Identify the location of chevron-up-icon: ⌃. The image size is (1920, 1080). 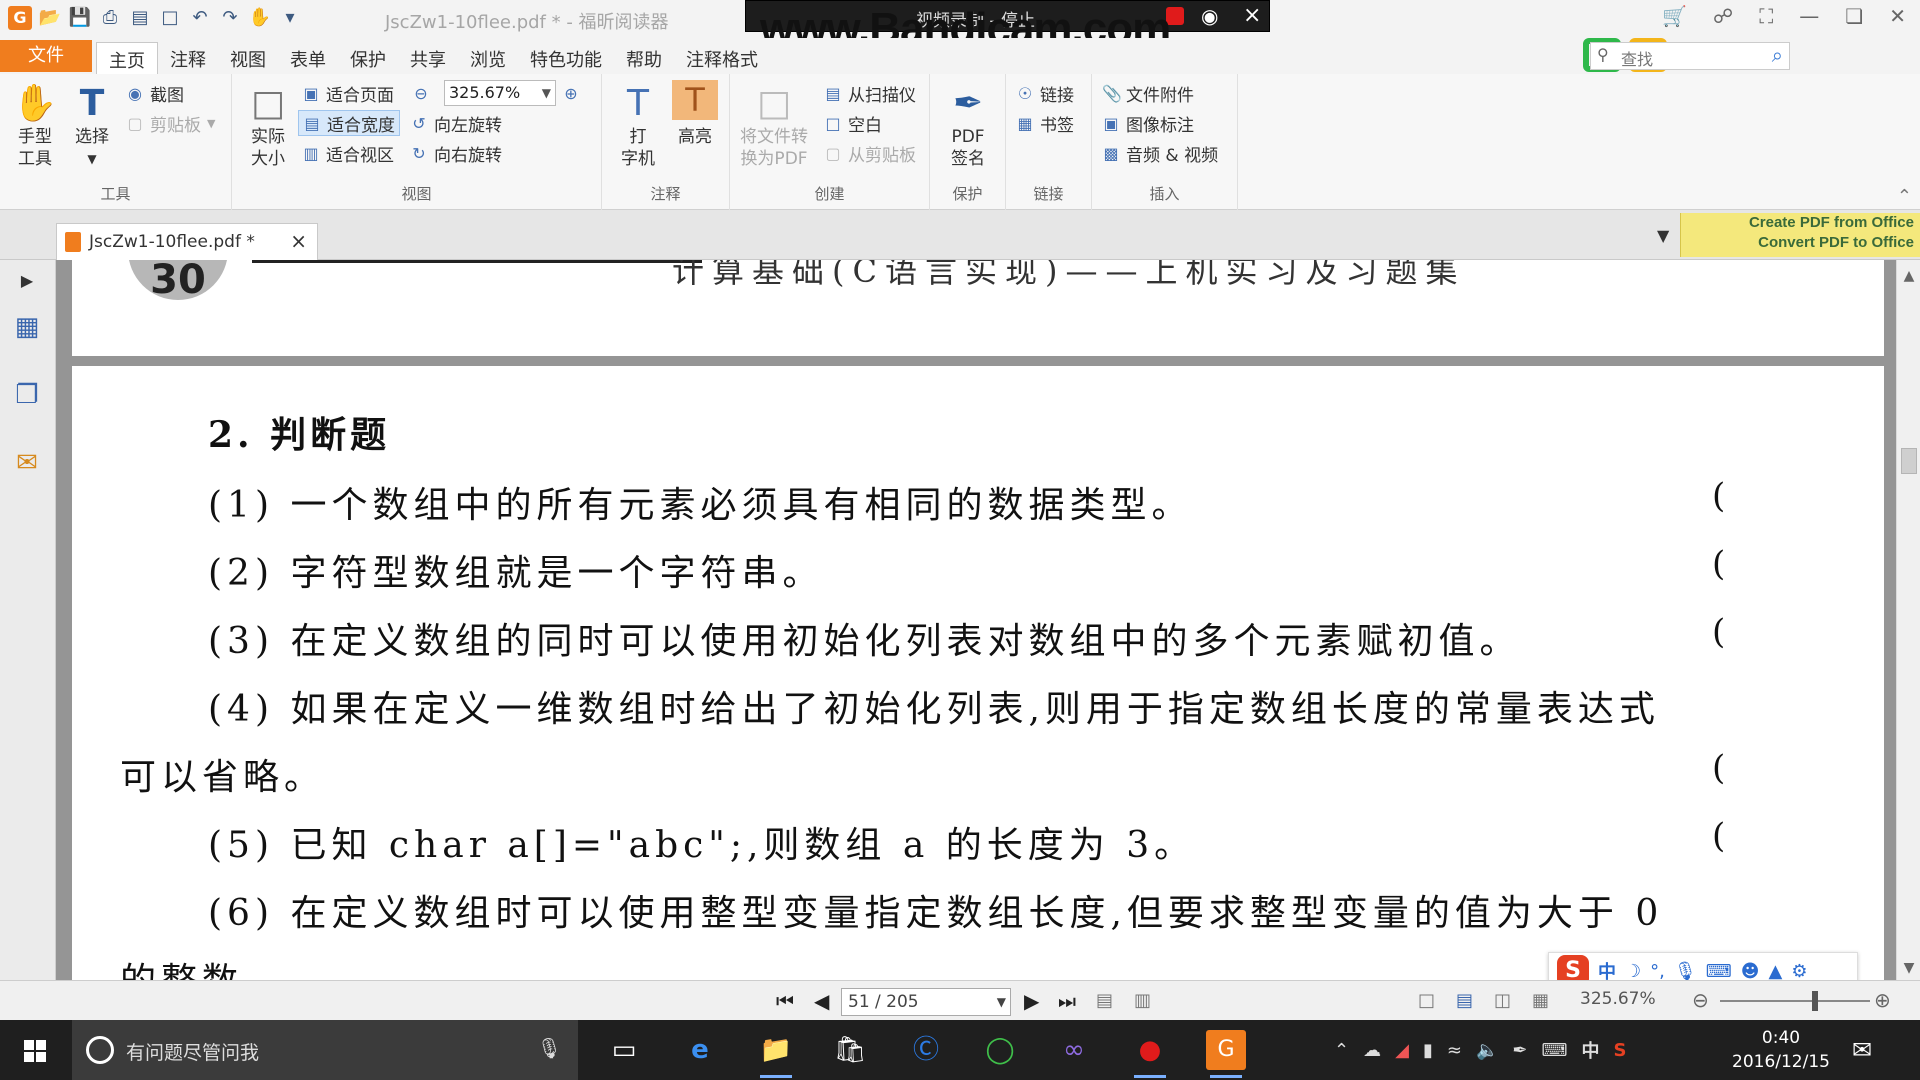
(1341, 1050).